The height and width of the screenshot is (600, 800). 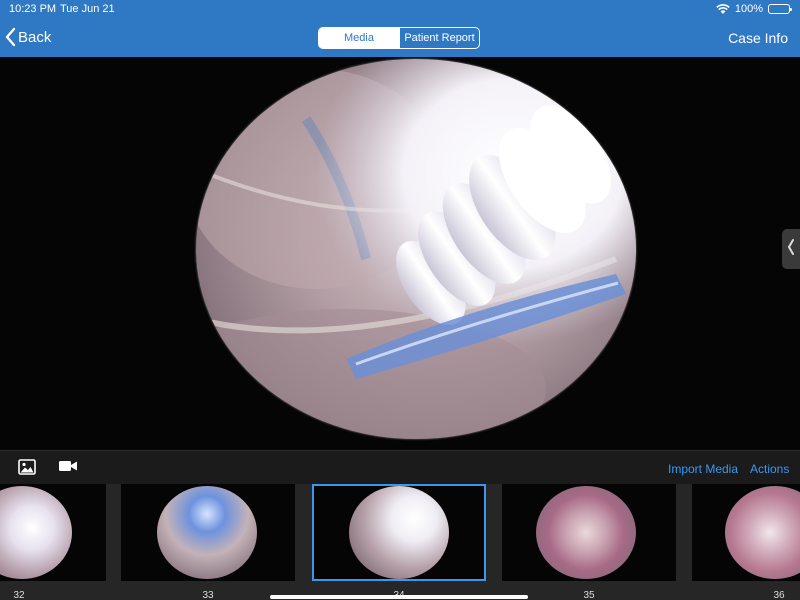 What do you see at coordinates (723, 9) in the screenshot?
I see `wifi-icon` at bounding box center [723, 9].